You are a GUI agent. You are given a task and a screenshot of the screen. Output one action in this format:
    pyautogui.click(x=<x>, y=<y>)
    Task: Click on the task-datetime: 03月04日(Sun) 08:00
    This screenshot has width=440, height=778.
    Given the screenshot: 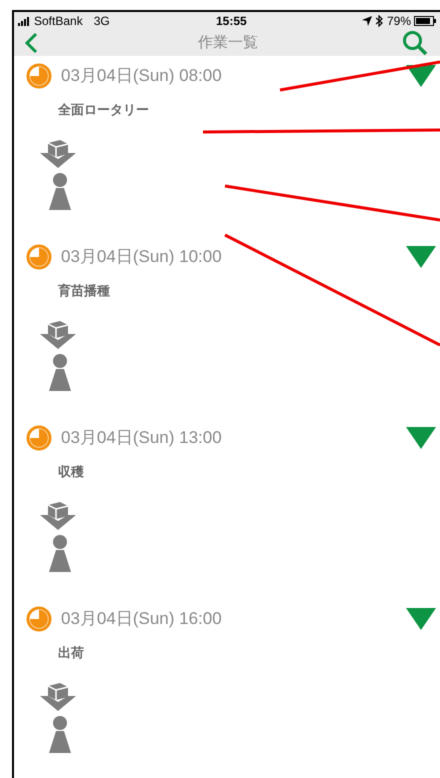 What is the action you would take?
    pyautogui.click(x=141, y=76)
    